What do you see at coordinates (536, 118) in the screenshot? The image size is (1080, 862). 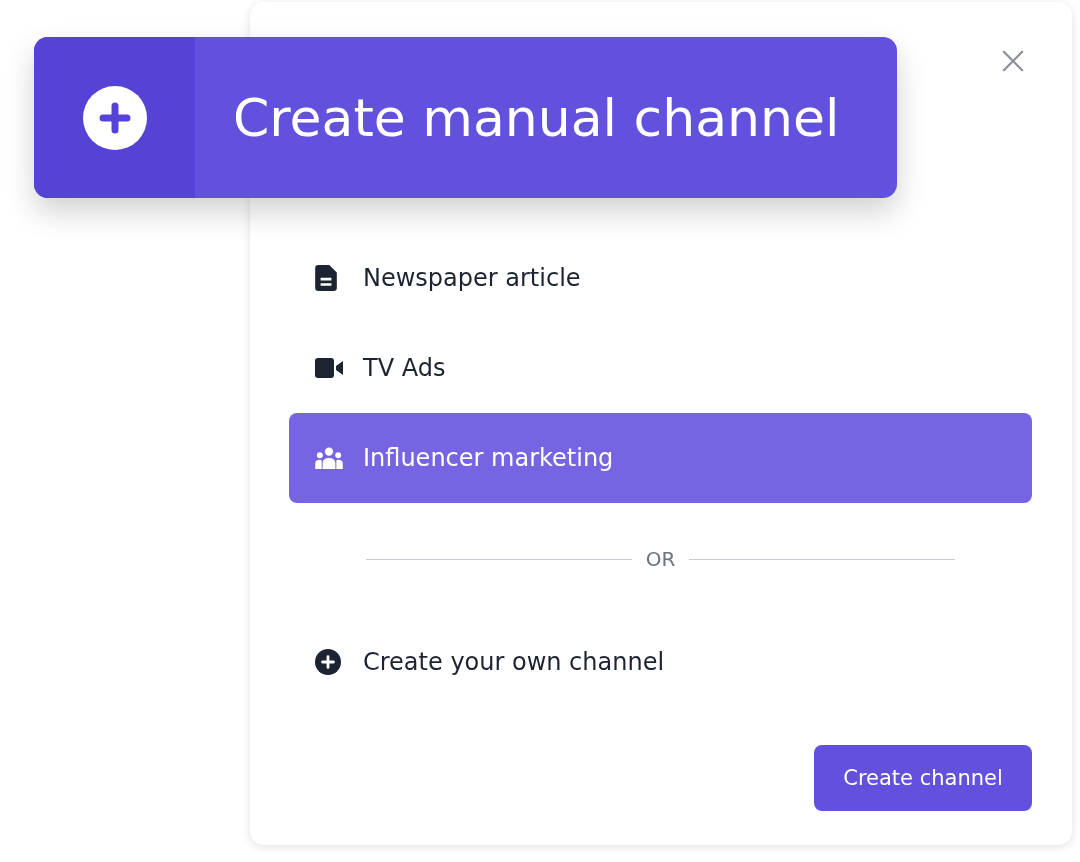 I see `banner-title: Create manual channel` at bounding box center [536, 118].